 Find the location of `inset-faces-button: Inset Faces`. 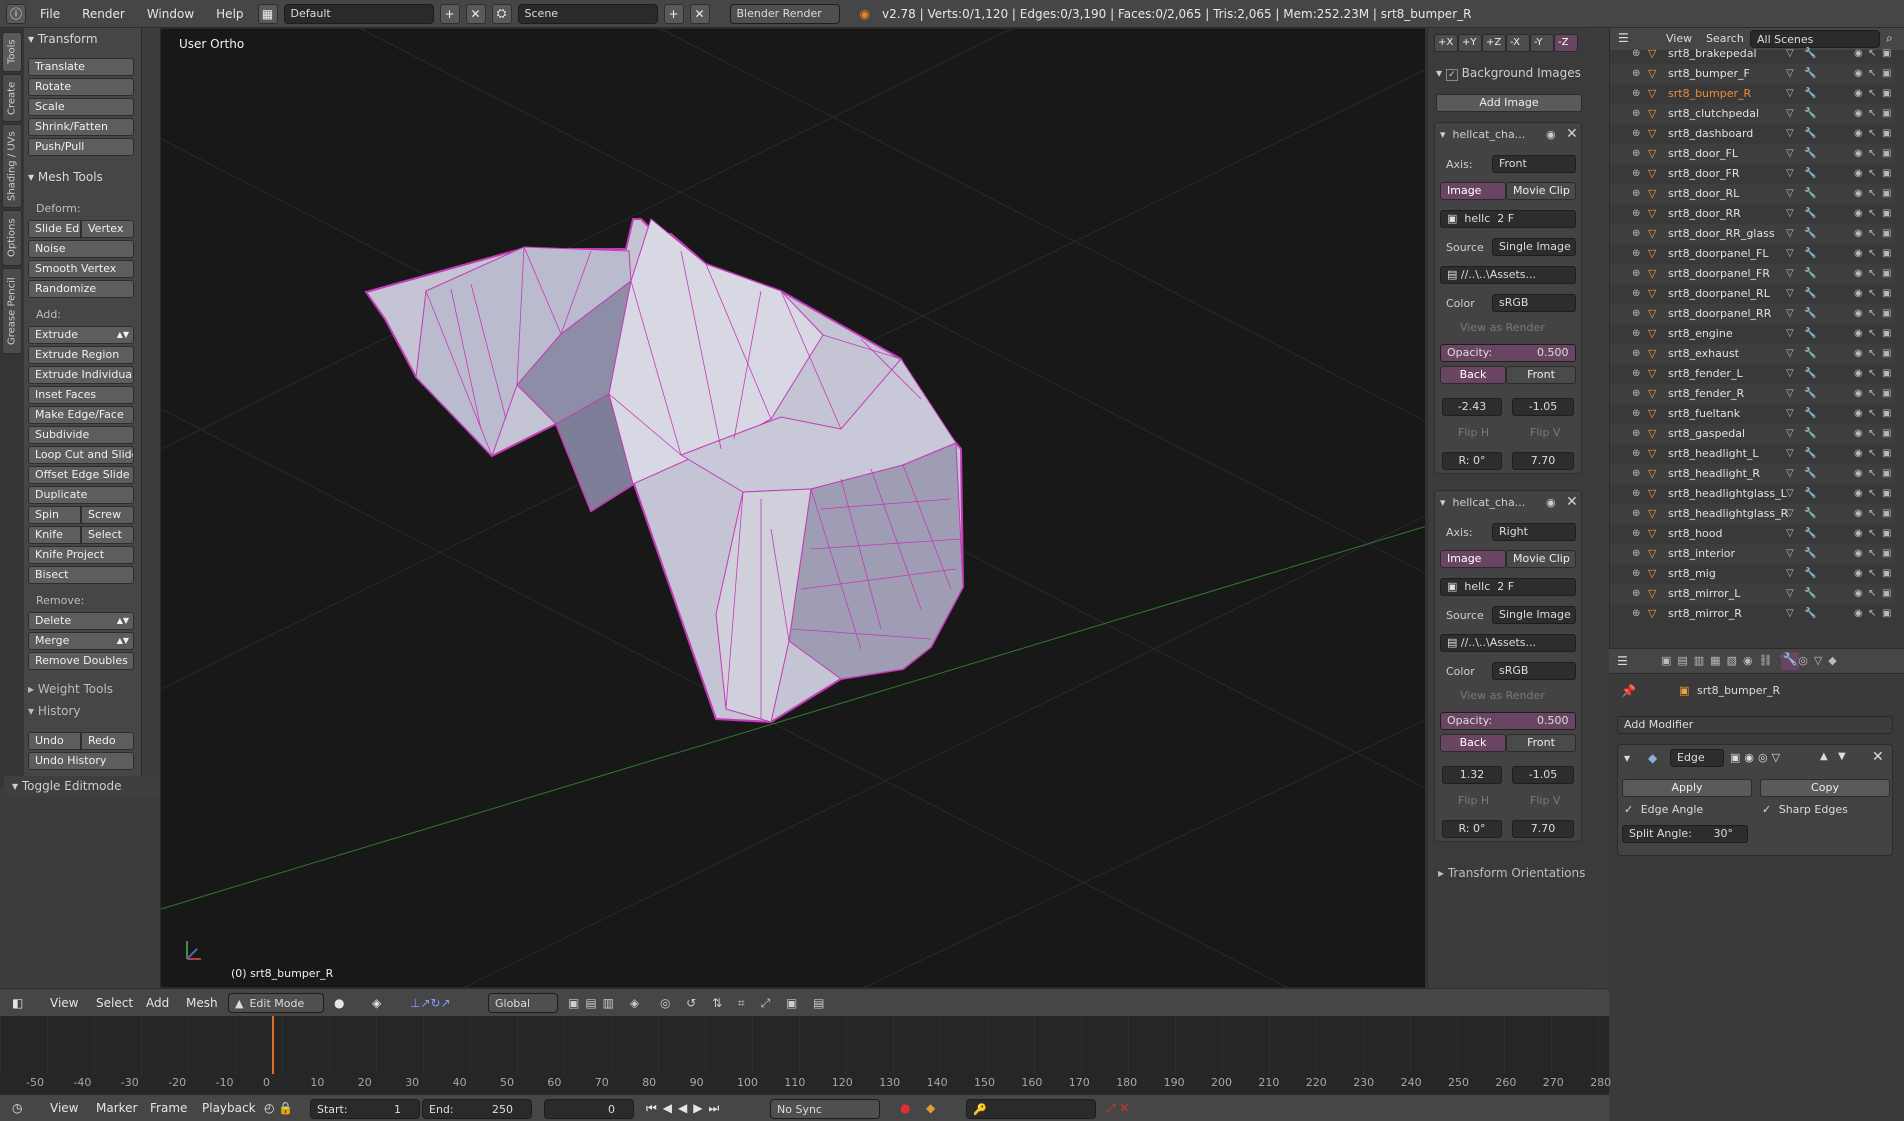

inset-faces-button: Inset Faces is located at coordinates (81, 395).